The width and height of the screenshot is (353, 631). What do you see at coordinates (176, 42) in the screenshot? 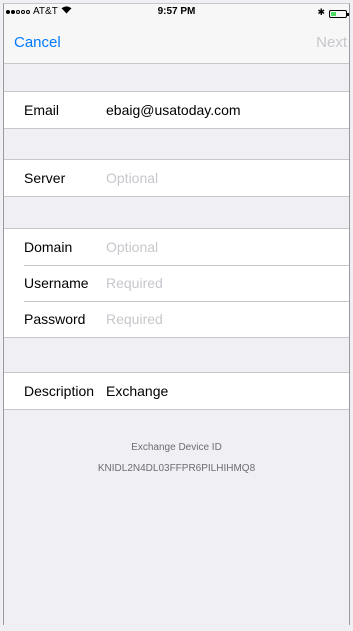
I see `navigation-bar: Cancel Next` at bounding box center [176, 42].